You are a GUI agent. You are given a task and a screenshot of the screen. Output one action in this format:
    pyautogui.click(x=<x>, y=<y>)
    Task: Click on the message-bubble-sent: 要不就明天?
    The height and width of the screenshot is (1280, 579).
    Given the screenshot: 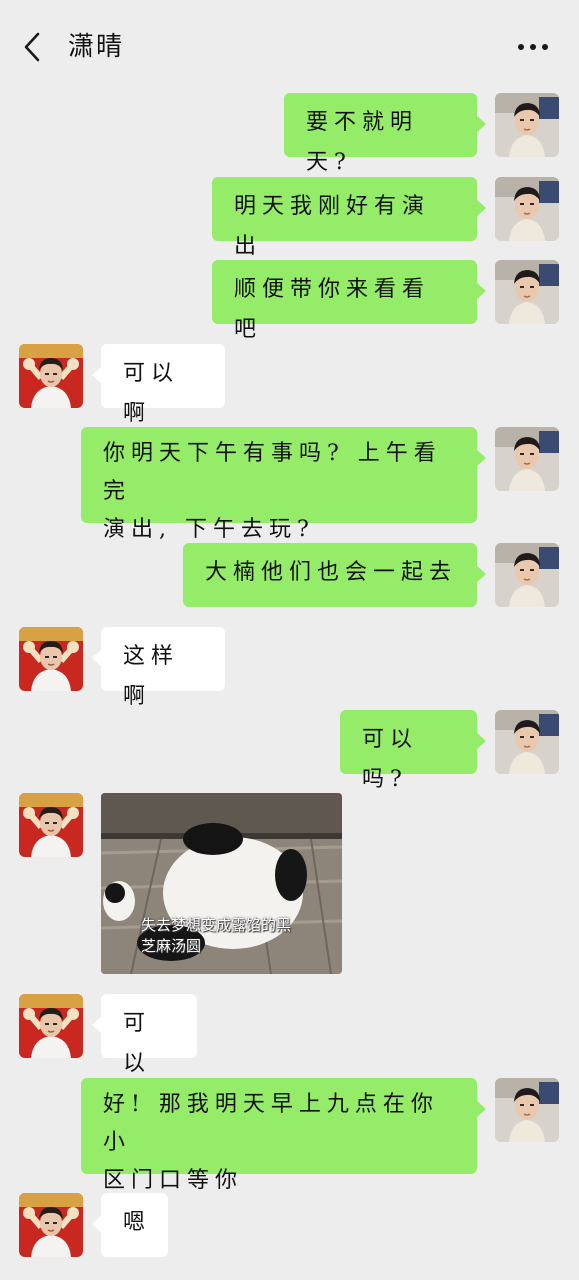 What is the action you would take?
    pyautogui.click(x=385, y=134)
    